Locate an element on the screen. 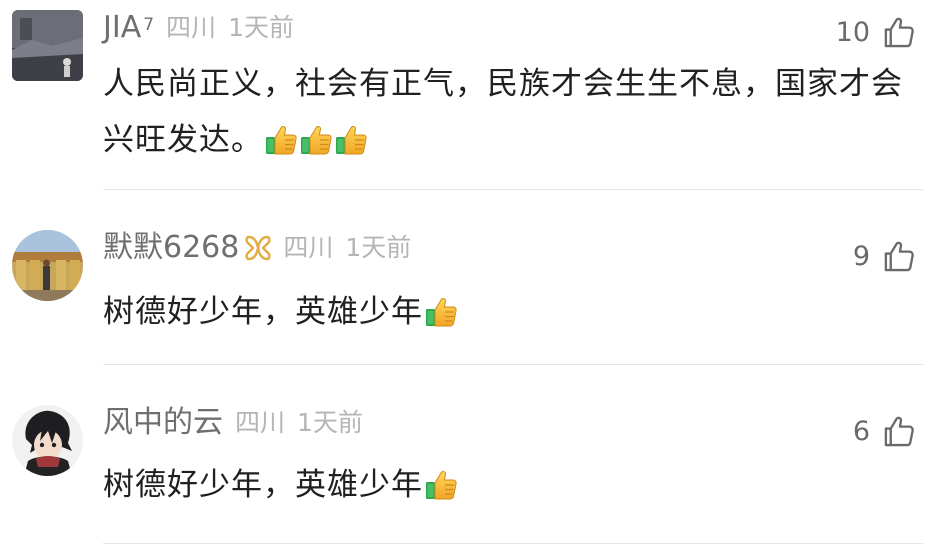 This screenshot has width=939, height=544. comment-meta: JIA 7 四川 1天前 is located at coordinates (198, 28).